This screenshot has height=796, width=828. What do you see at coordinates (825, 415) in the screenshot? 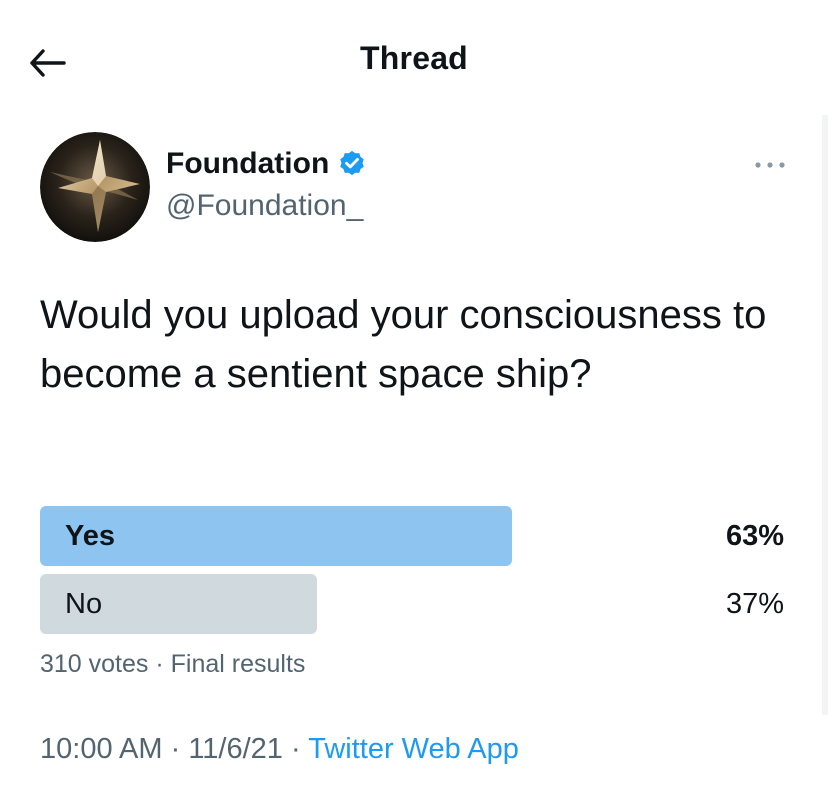
I see `scrollbar` at bounding box center [825, 415].